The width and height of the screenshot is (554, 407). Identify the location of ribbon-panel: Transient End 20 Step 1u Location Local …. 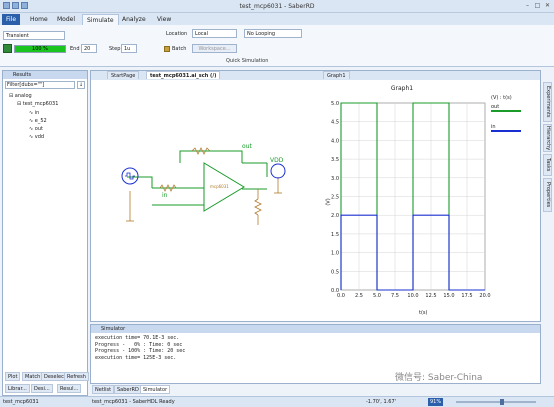
(277, 46).